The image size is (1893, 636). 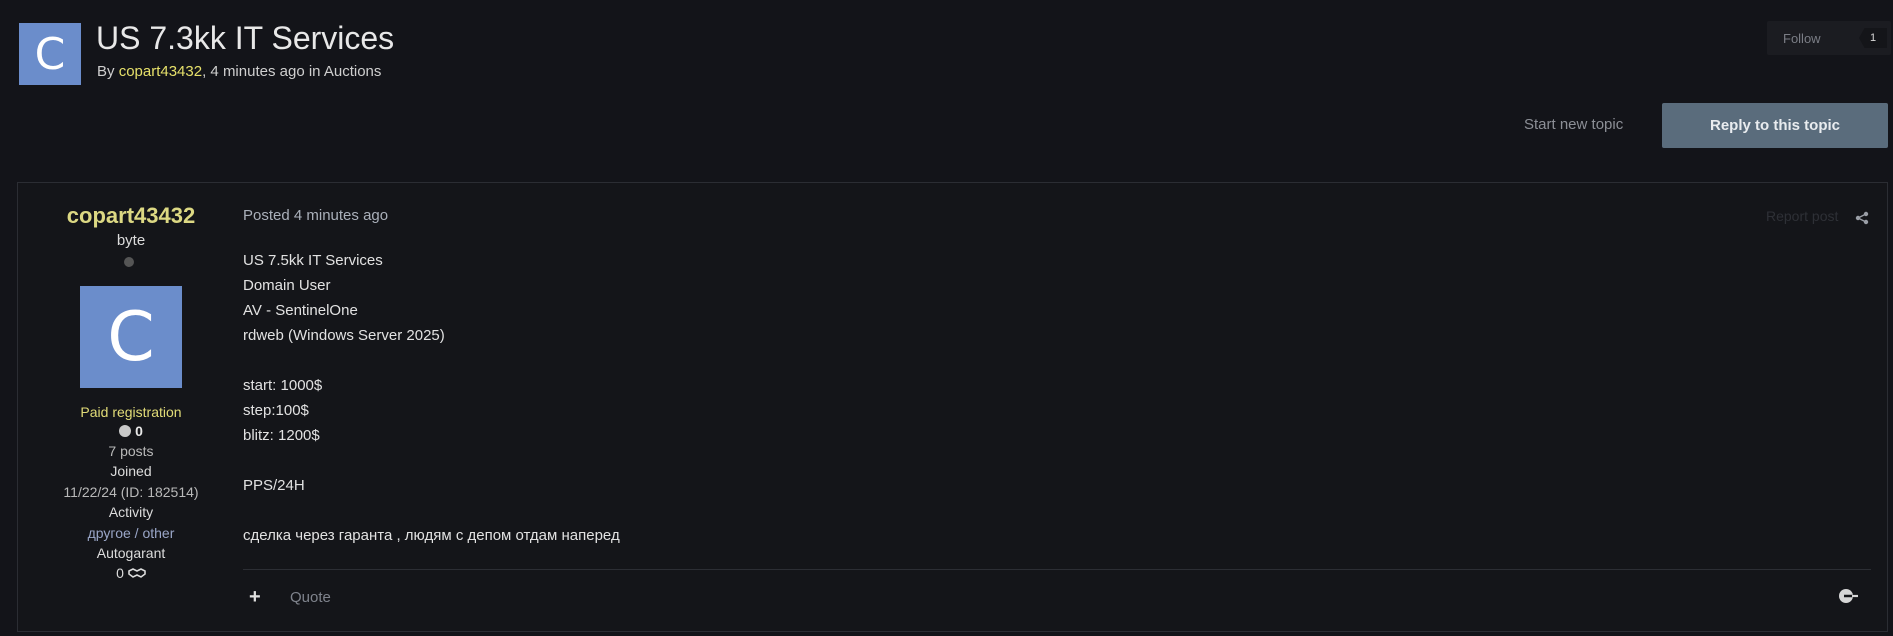 What do you see at coordinates (131, 412) in the screenshot?
I see `member-group: Paid registration` at bounding box center [131, 412].